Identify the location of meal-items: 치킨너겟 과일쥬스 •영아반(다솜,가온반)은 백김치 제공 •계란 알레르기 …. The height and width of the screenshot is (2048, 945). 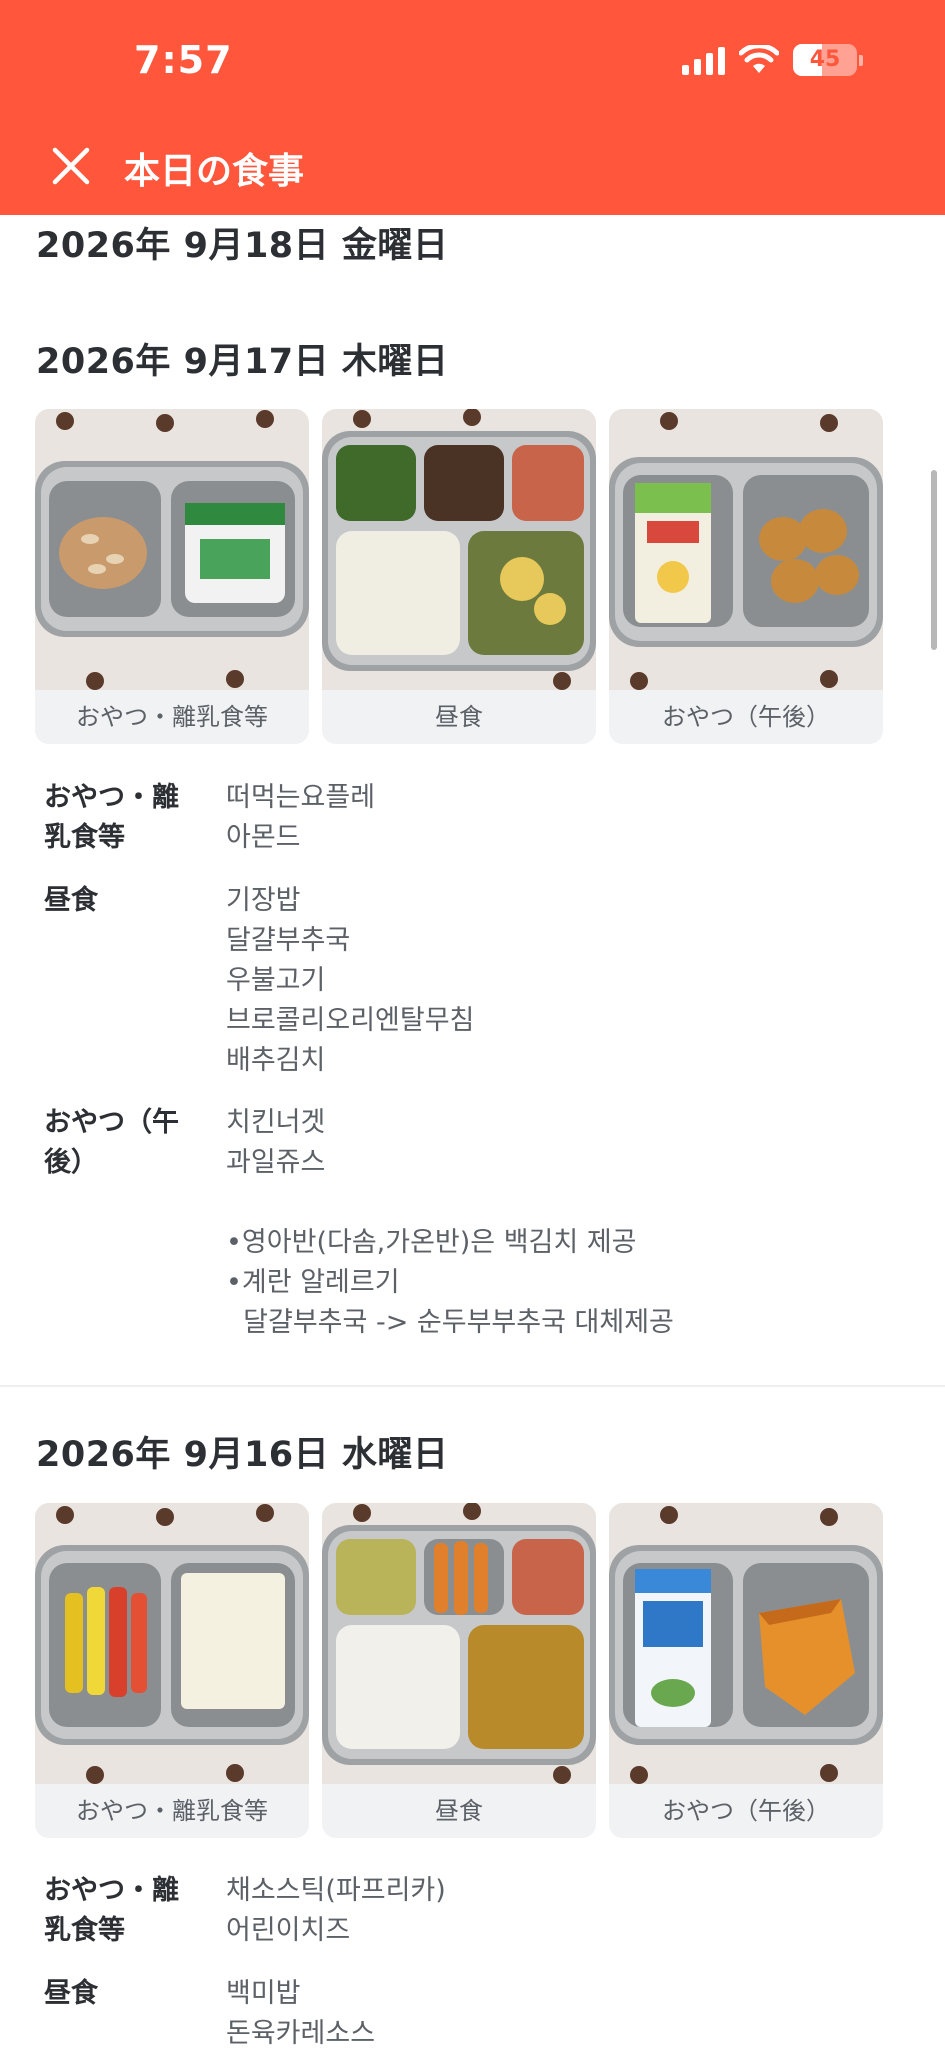
(450, 1222).